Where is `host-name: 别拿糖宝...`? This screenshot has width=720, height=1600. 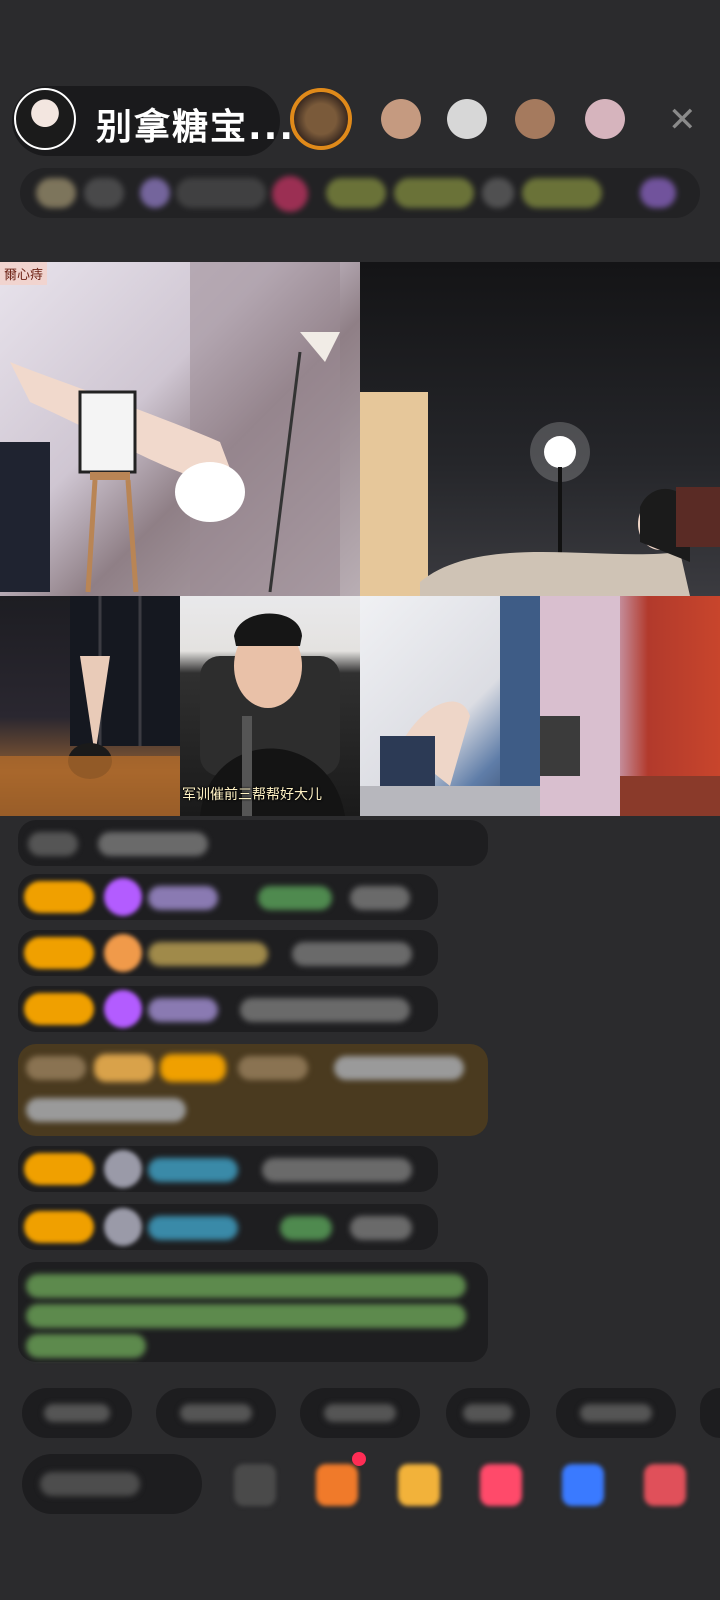
host-name: 别拿糖宝... is located at coordinates (195, 124).